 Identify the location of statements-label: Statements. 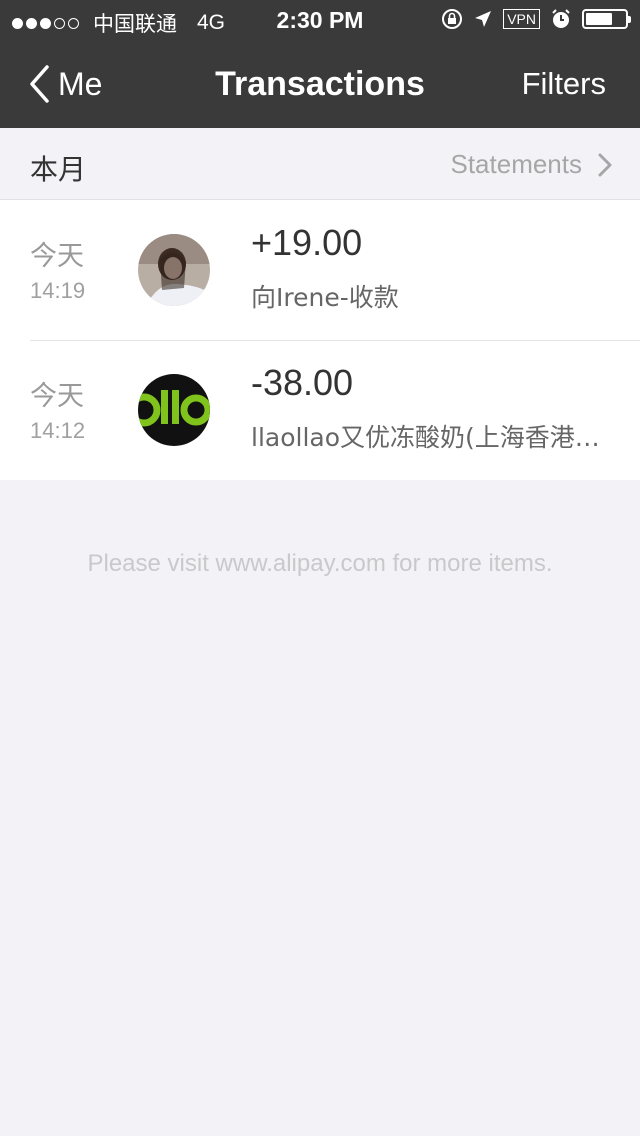
(516, 164).